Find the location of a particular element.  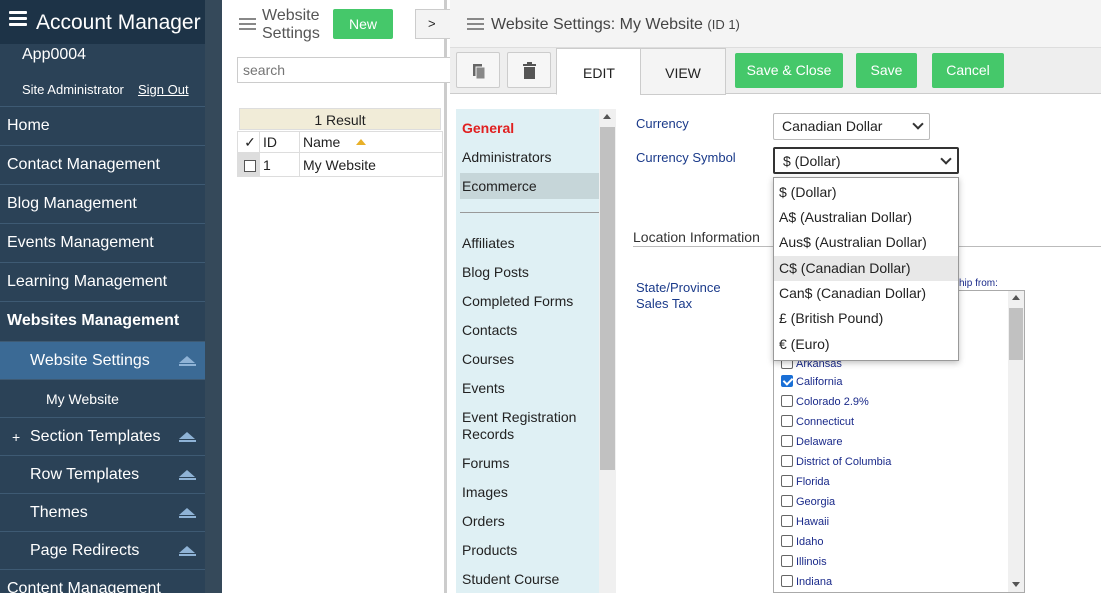

id-column-header: ID is located at coordinates (279, 142).